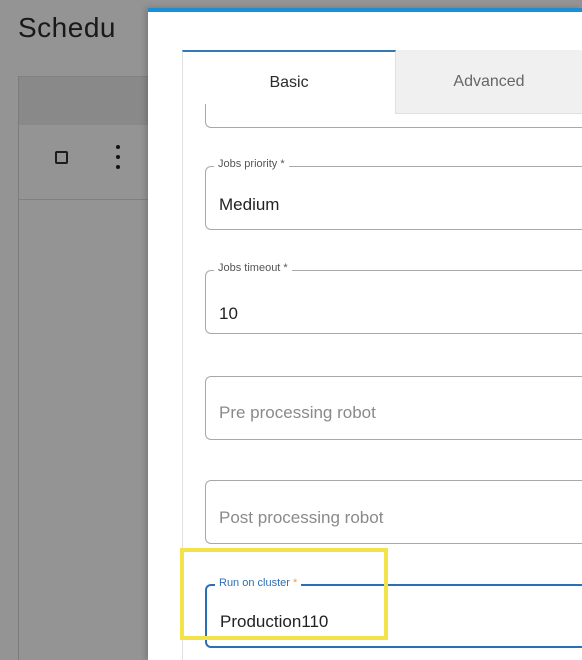  What do you see at coordinates (249, 204) in the screenshot?
I see `jobs-priority-value: Medium` at bounding box center [249, 204].